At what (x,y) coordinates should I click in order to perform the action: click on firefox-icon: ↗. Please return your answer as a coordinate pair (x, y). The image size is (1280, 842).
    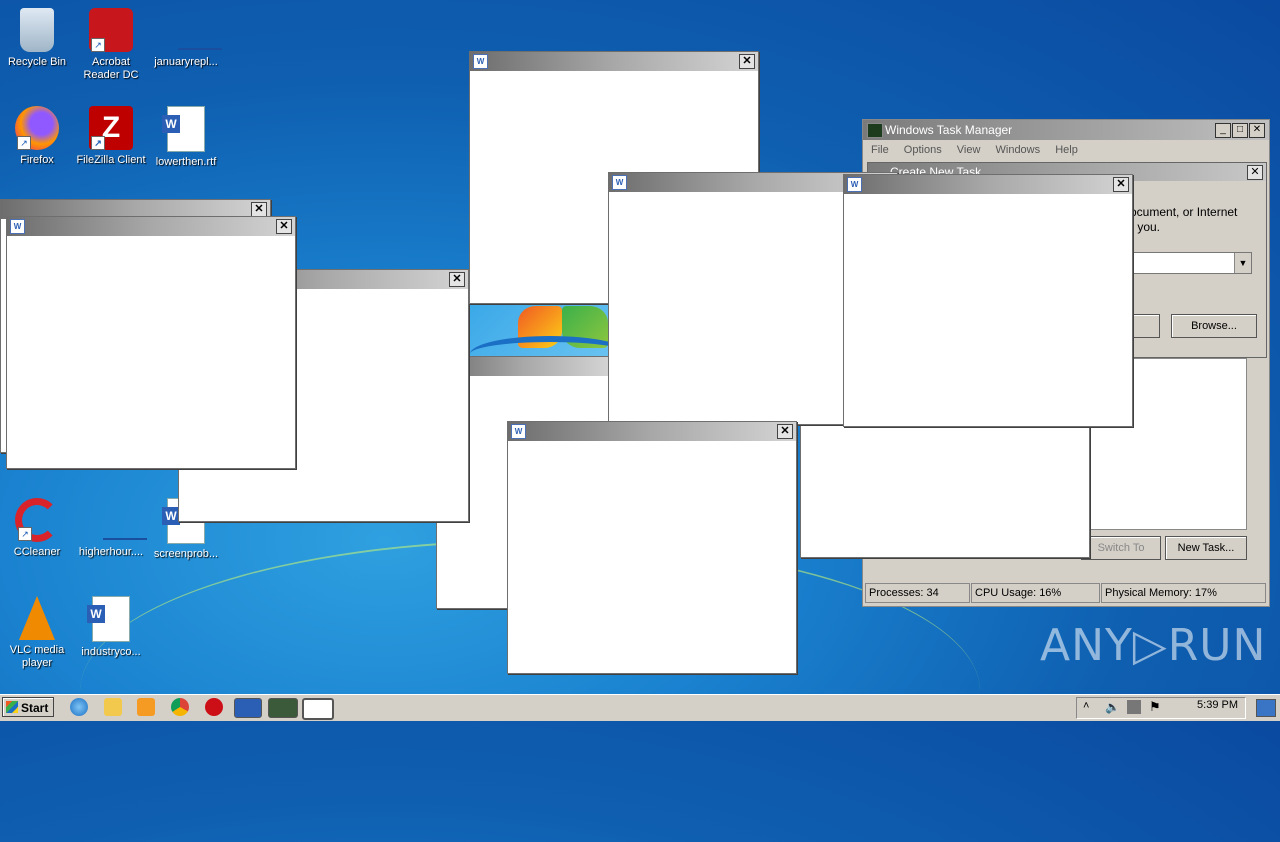
    Looking at the image, I should click on (37, 128).